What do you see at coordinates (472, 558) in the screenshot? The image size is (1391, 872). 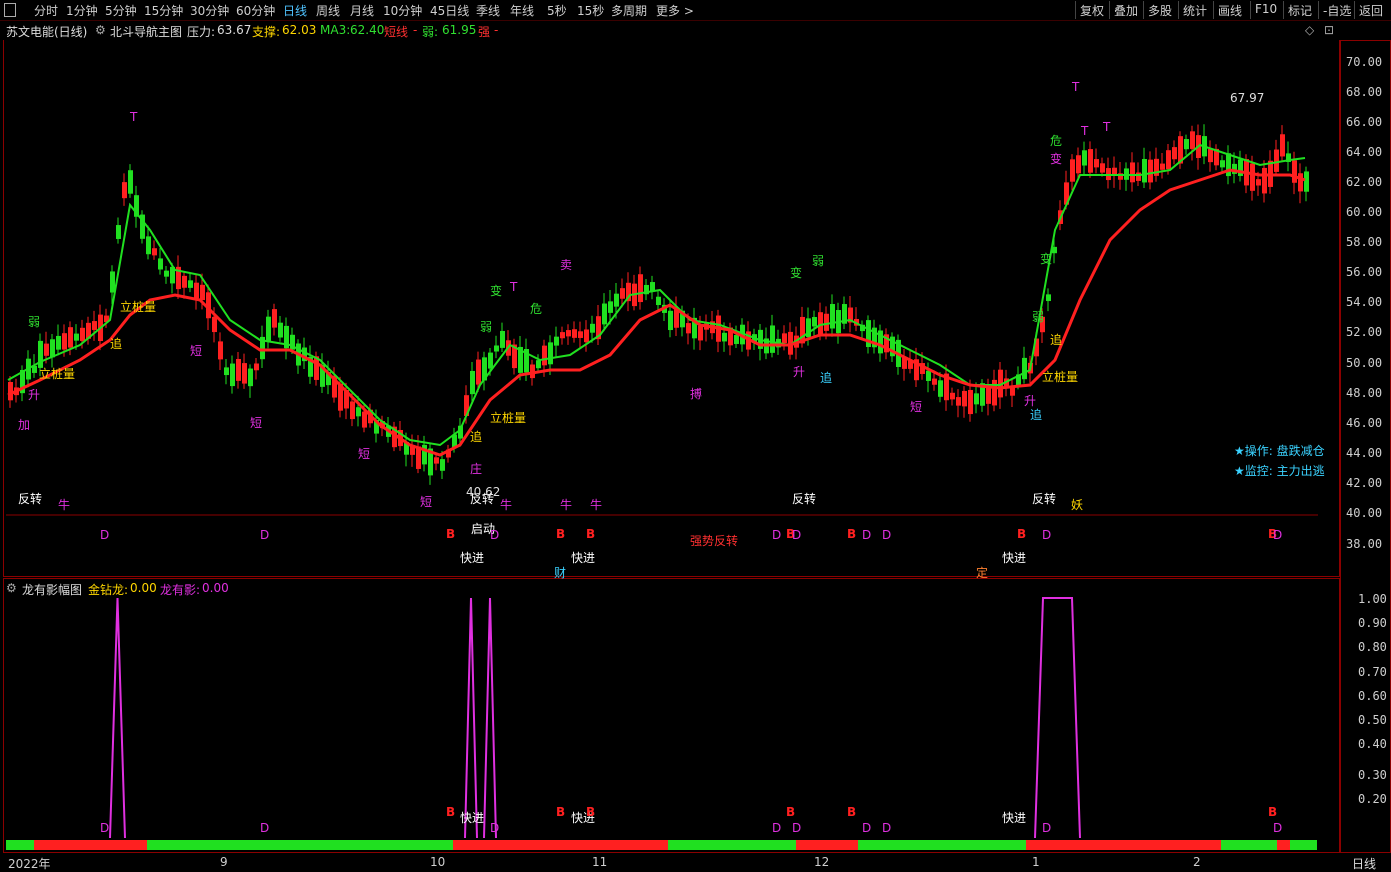 I see `signal-fast-in: 快进` at bounding box center [472, 558].